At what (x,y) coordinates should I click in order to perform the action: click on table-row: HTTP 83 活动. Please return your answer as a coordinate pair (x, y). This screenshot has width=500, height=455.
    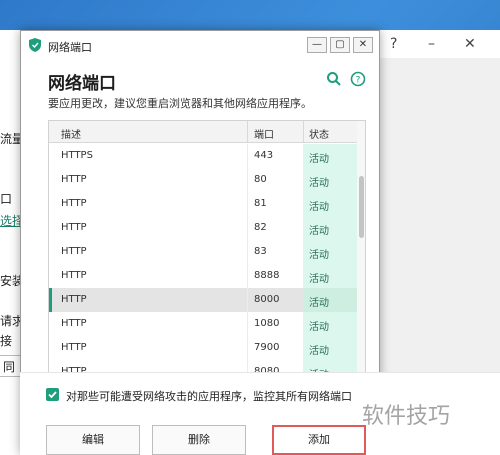
    Looking at the image, I should click on (203, 252).